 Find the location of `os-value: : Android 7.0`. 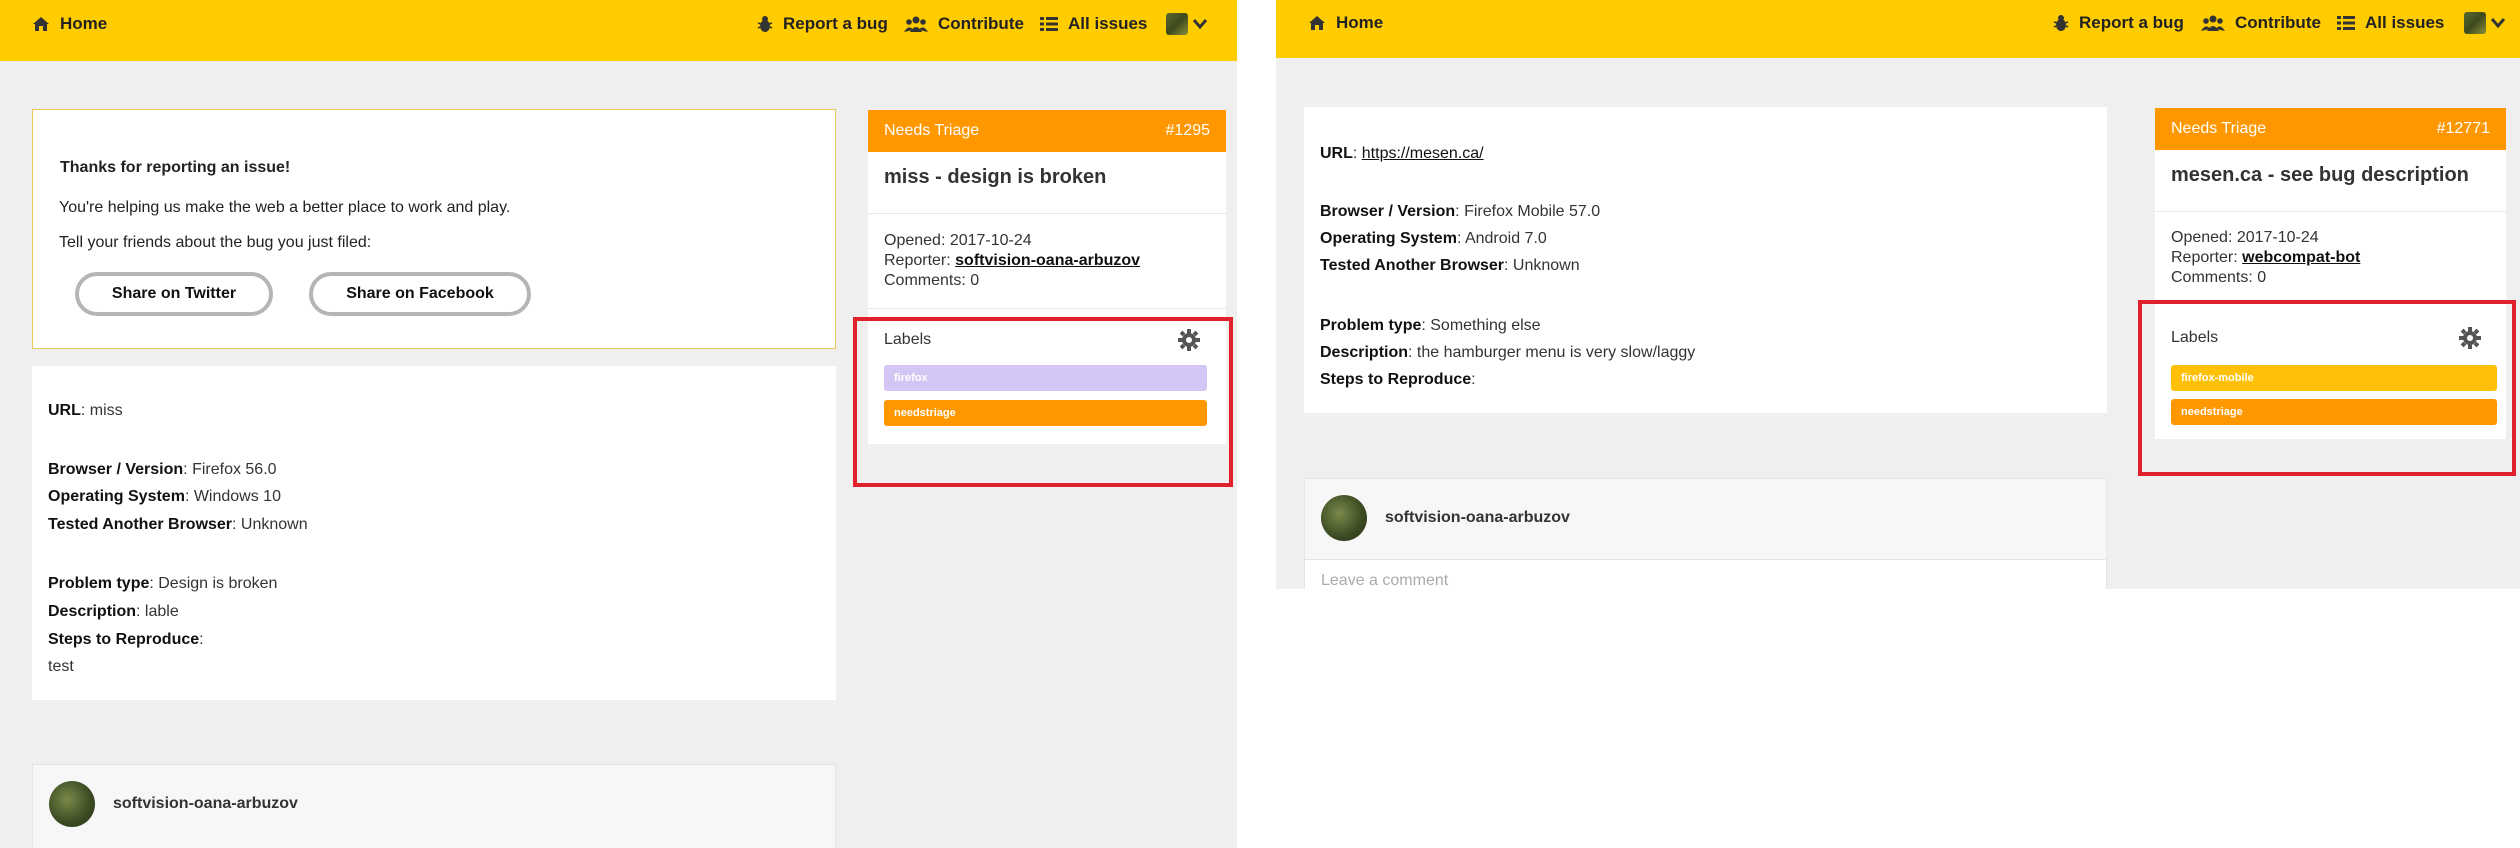

os-value: : Android 7.0 is located at coordinates (1501, 238).